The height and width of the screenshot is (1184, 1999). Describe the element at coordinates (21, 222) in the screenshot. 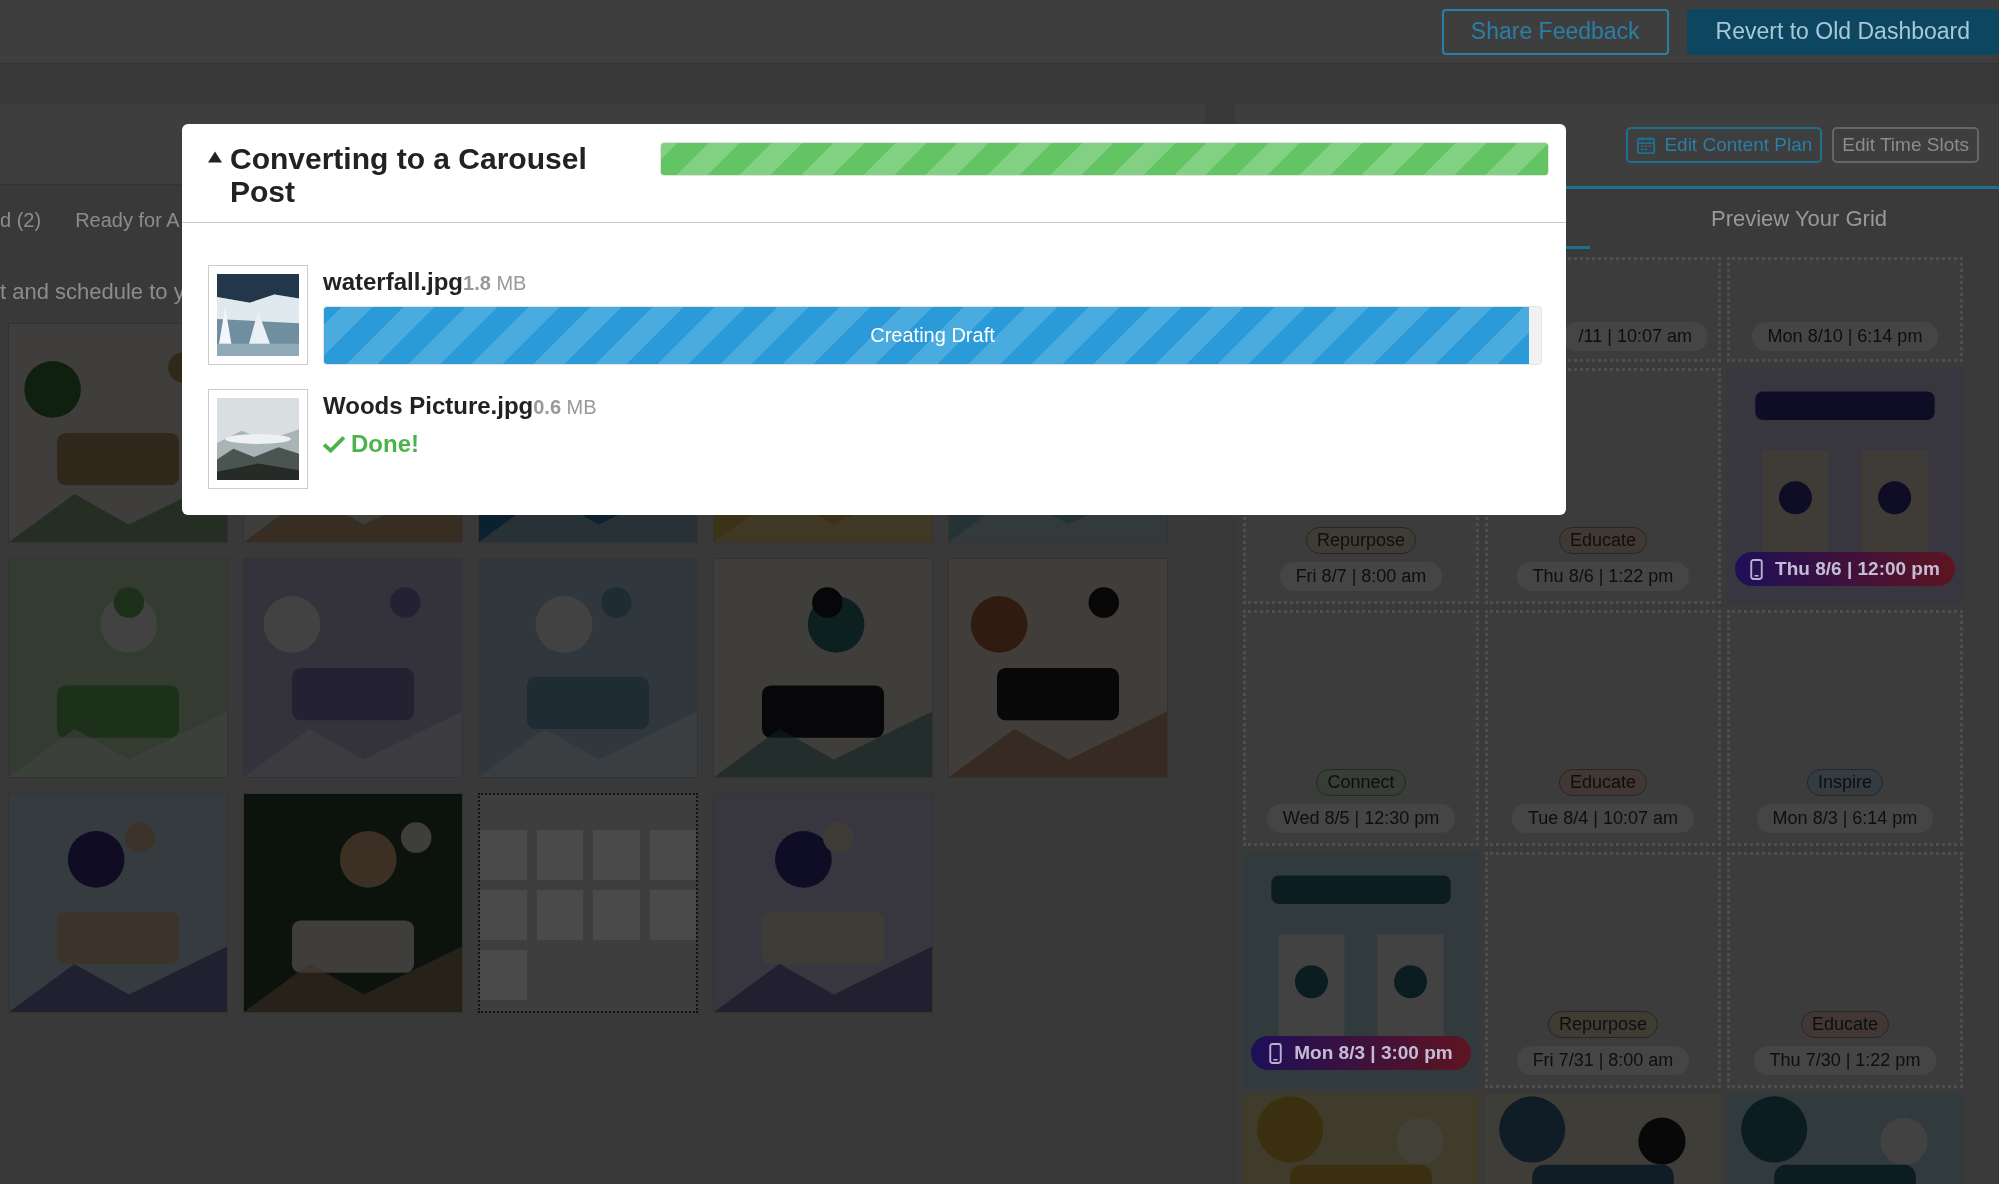

I see `tab: d (2)` at that location.